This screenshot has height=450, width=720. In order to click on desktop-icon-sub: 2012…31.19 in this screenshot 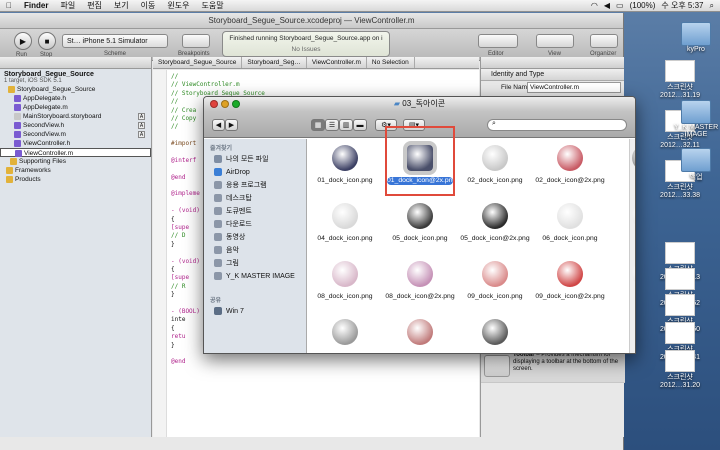, I will do `click(680, 95)`.